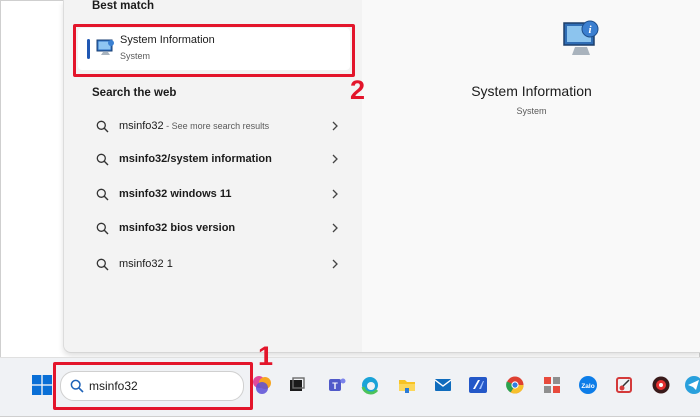 Image resolution: width=700 pixels, height=417 pixels. Describe the element at coordinates (266, 356) in the screenshot. I see `callout-number-1: 1` at that location.